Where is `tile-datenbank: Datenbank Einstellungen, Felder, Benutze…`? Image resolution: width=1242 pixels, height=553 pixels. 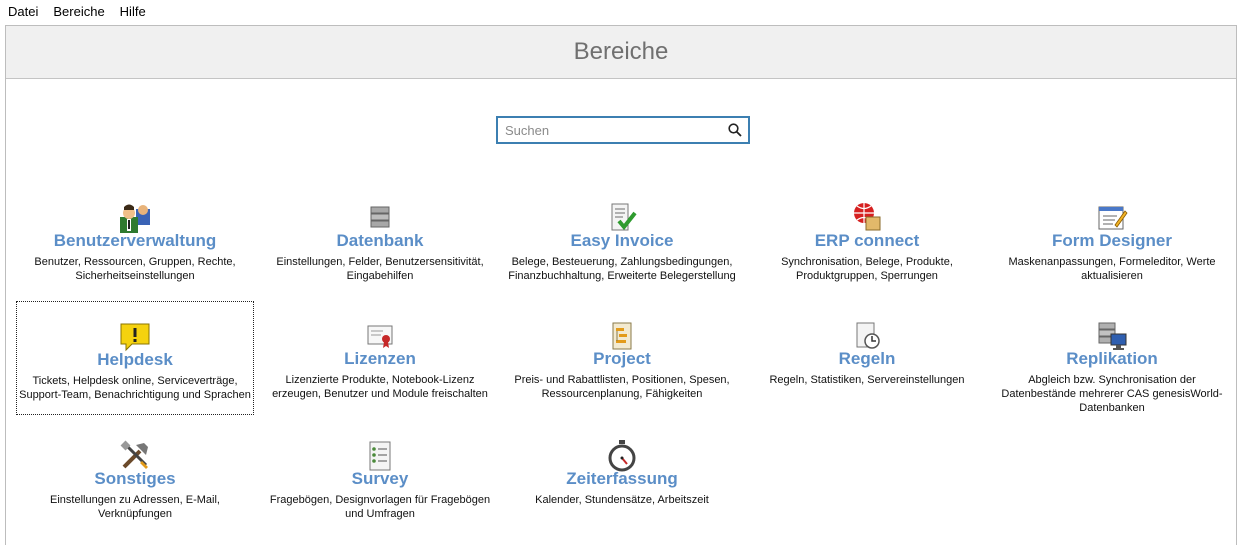 tile-datenbank: Datenbank Einstellungen, Felder, Benutze… is located at coordinates (380, 258).